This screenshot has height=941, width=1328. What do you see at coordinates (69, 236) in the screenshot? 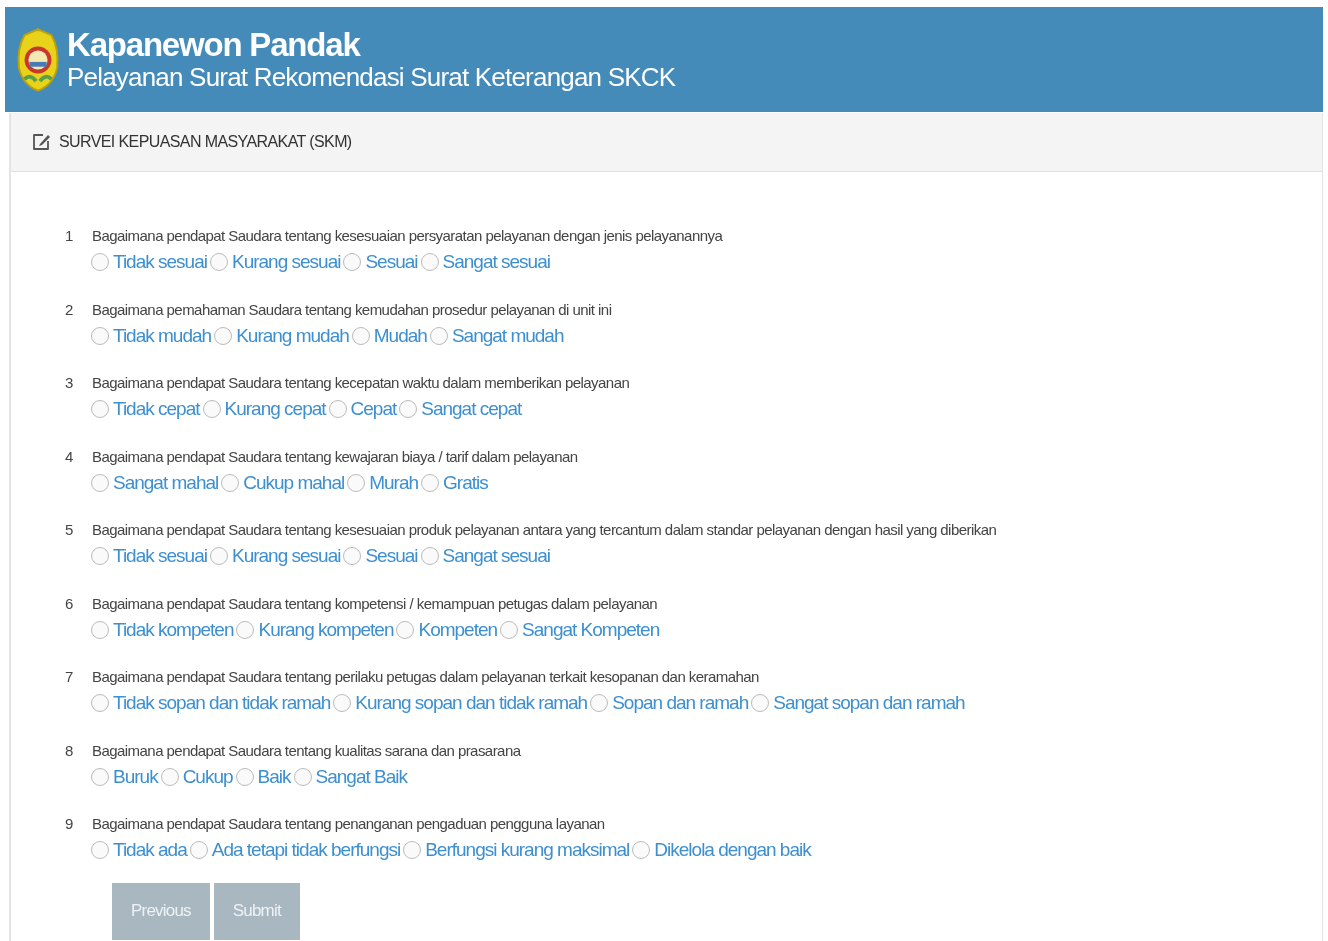
I see `question-number: 1` at bounding box center [69, 236].